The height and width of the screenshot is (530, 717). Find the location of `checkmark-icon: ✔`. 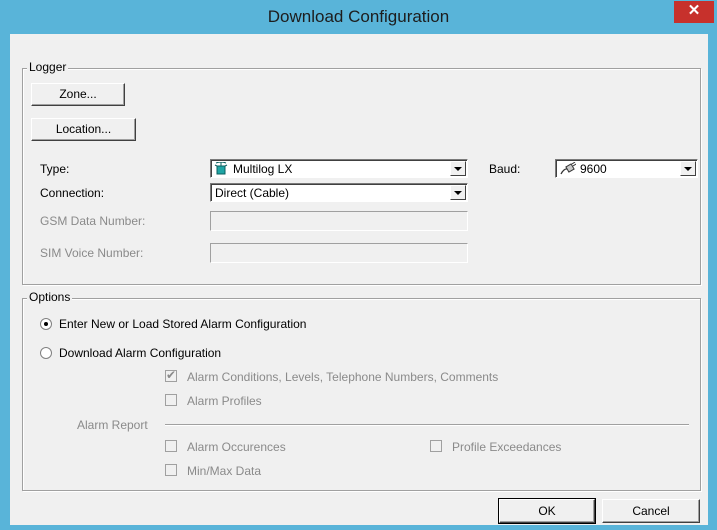

checkmark-icon: ✔ is located at coordinates (171, 375).